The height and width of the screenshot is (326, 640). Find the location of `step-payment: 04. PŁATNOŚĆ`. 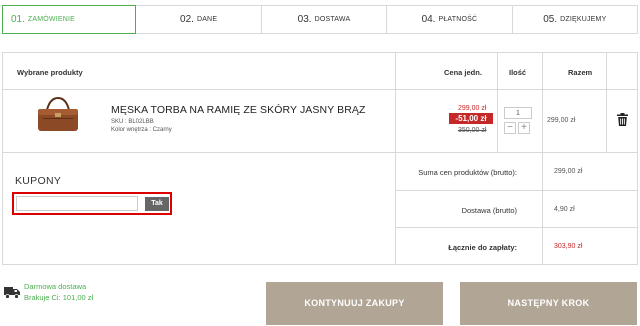

step-payment: 04. PŁATNOŚĆ is located at coordinates (450, 19).